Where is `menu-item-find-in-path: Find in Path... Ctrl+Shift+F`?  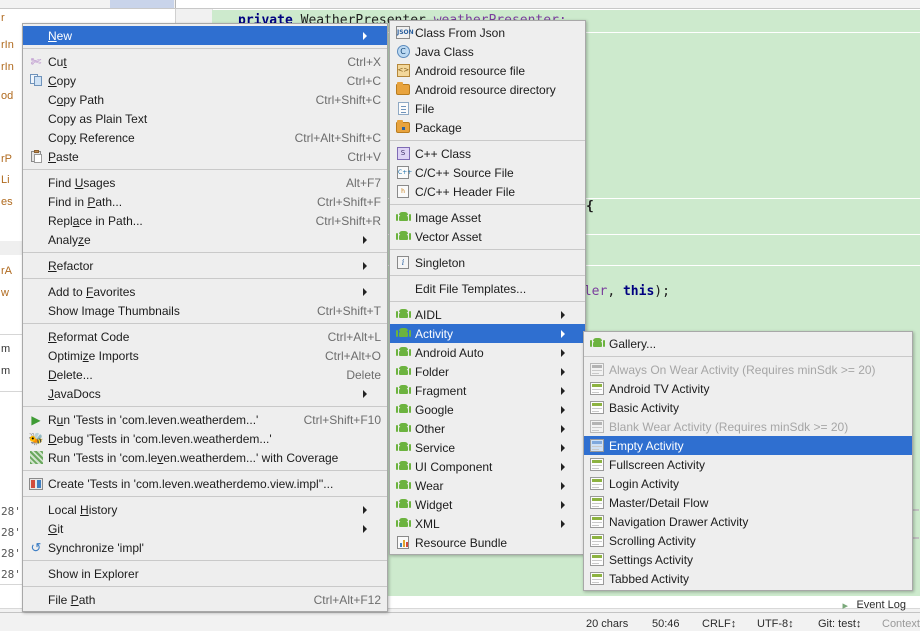 menu-item-find-in-path: Find in Path... Ctrl+Shift+F is located at coordinates (205, 201).